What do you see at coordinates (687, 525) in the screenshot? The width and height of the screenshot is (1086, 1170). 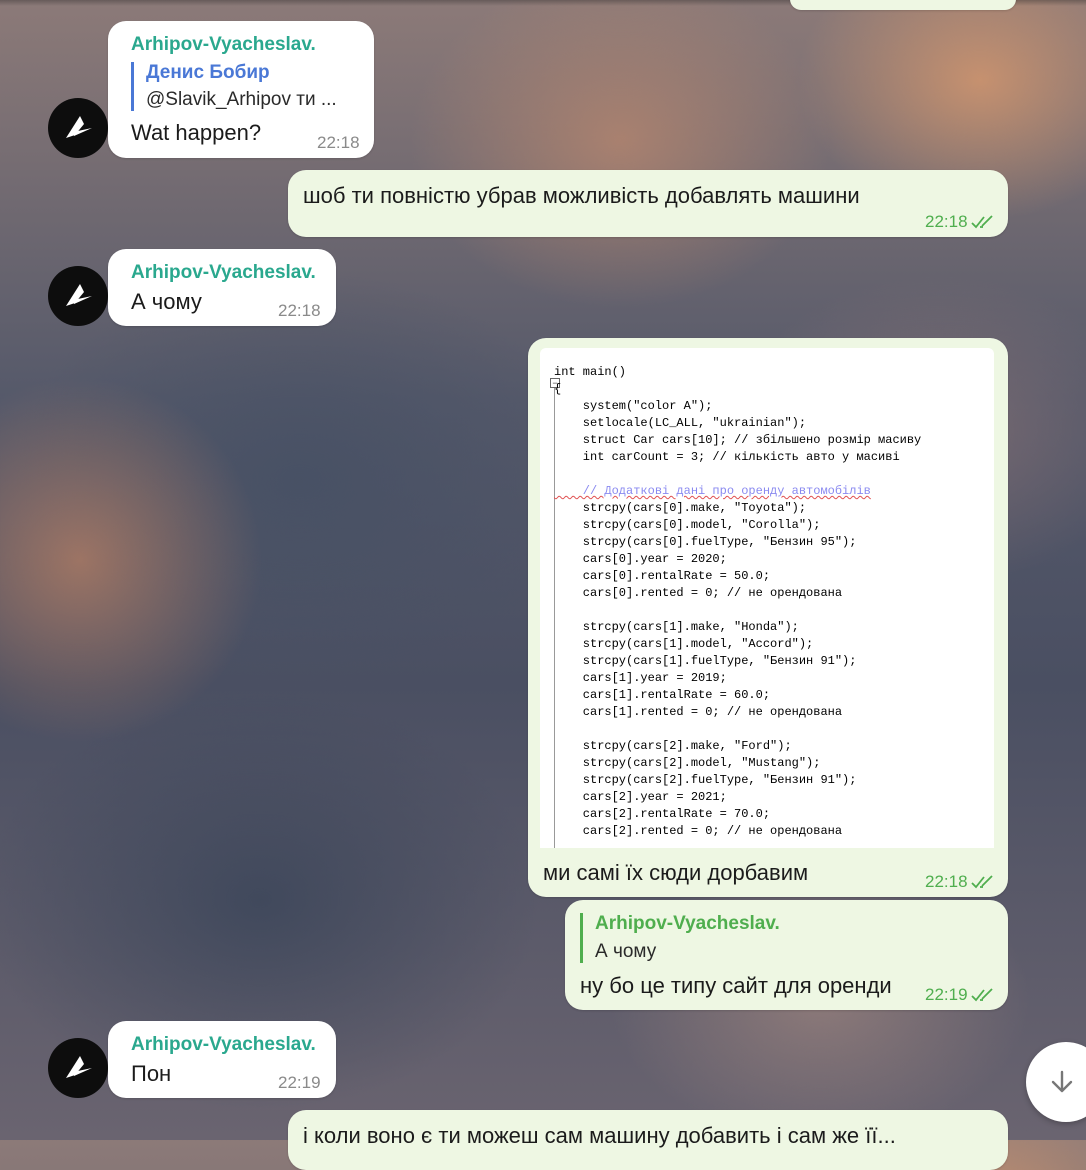 I see `code-line: strcpy(cars[0].model, "Corolla");` at bounding box center [687, 525].